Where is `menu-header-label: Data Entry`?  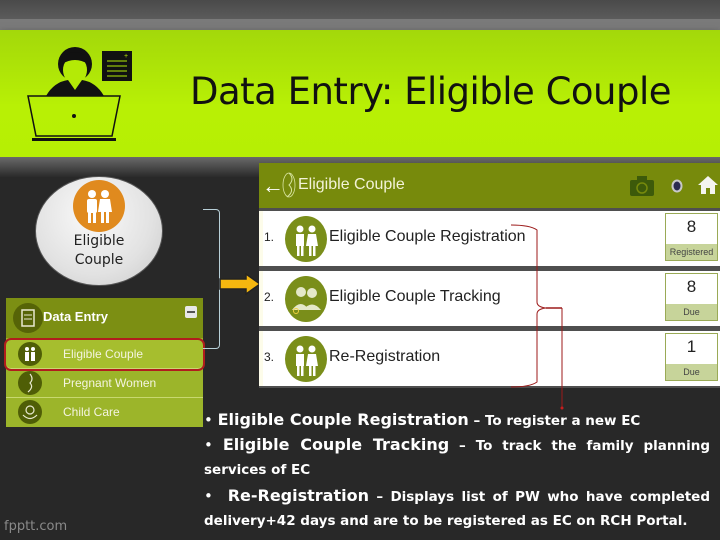
menu-header-label: Data Entry is located at coordinates (76, 316).